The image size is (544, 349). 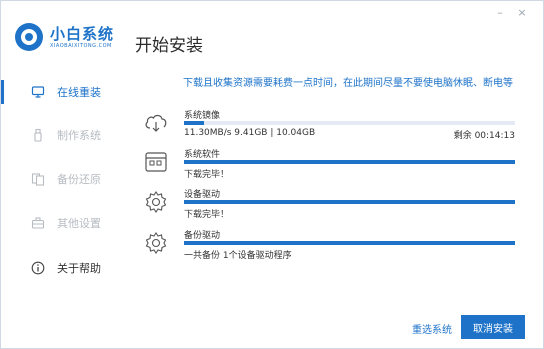 What do you see at coordinates (29, 37) in the screenshot?
I see `logo-icon` at bounding box center [29, 37].